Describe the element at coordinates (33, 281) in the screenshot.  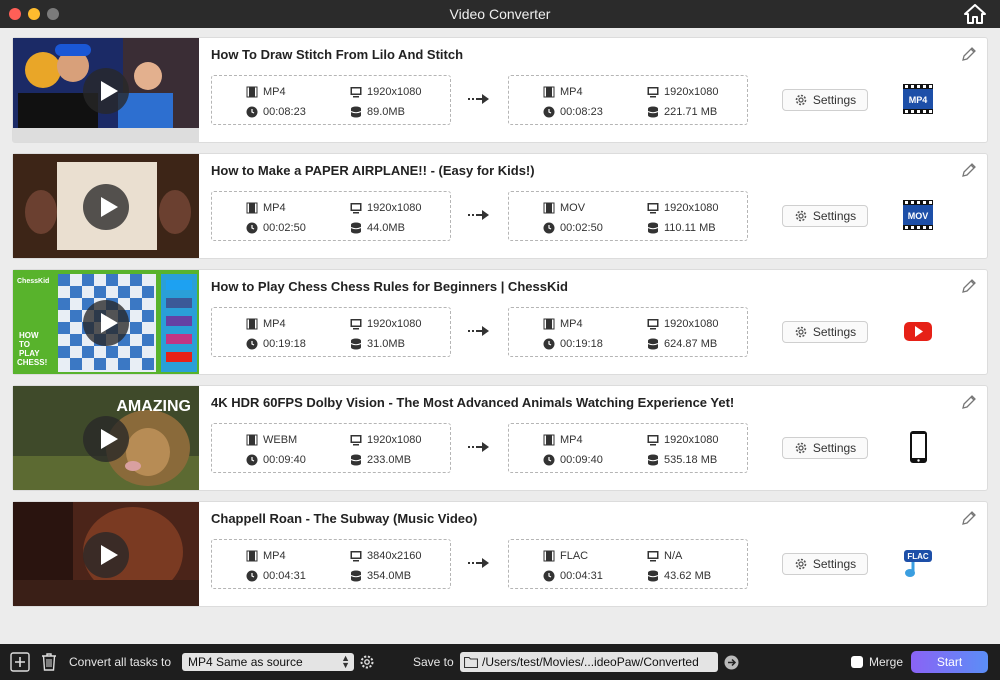
I see `svg-text: ChessKid` at that location.